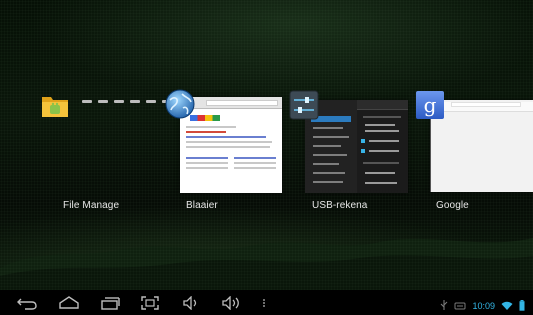 This screenshot has height=315, width=533. What do you see at coordinates (179, 103) in the screenshot?
I see `globe-icon` at bounding box center [179, 103].